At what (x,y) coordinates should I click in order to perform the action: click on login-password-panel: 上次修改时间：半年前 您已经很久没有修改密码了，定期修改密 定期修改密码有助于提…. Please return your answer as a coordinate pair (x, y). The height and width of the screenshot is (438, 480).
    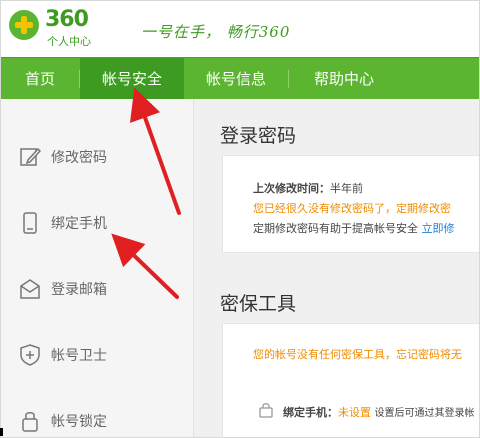
    Looking at the image, I should click on (350, 204).